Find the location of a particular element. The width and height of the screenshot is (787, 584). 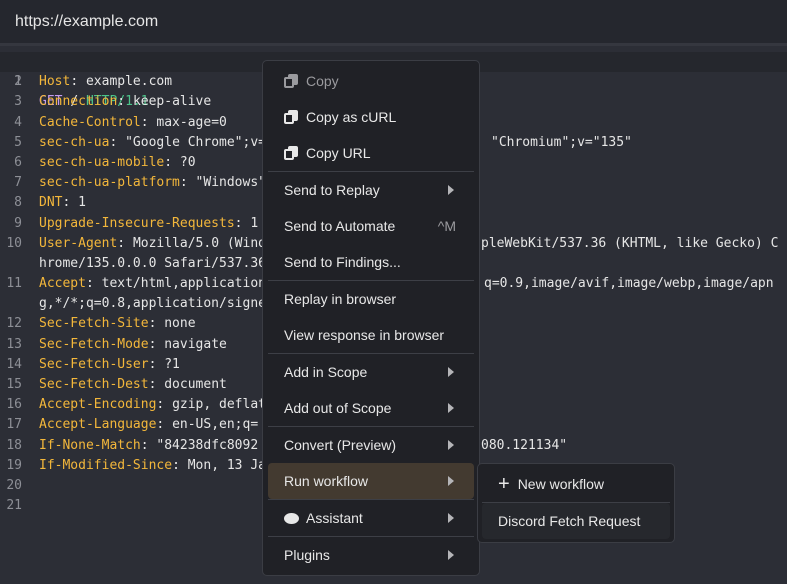

header-value: "Windows" is located at coordinates (230, 183).